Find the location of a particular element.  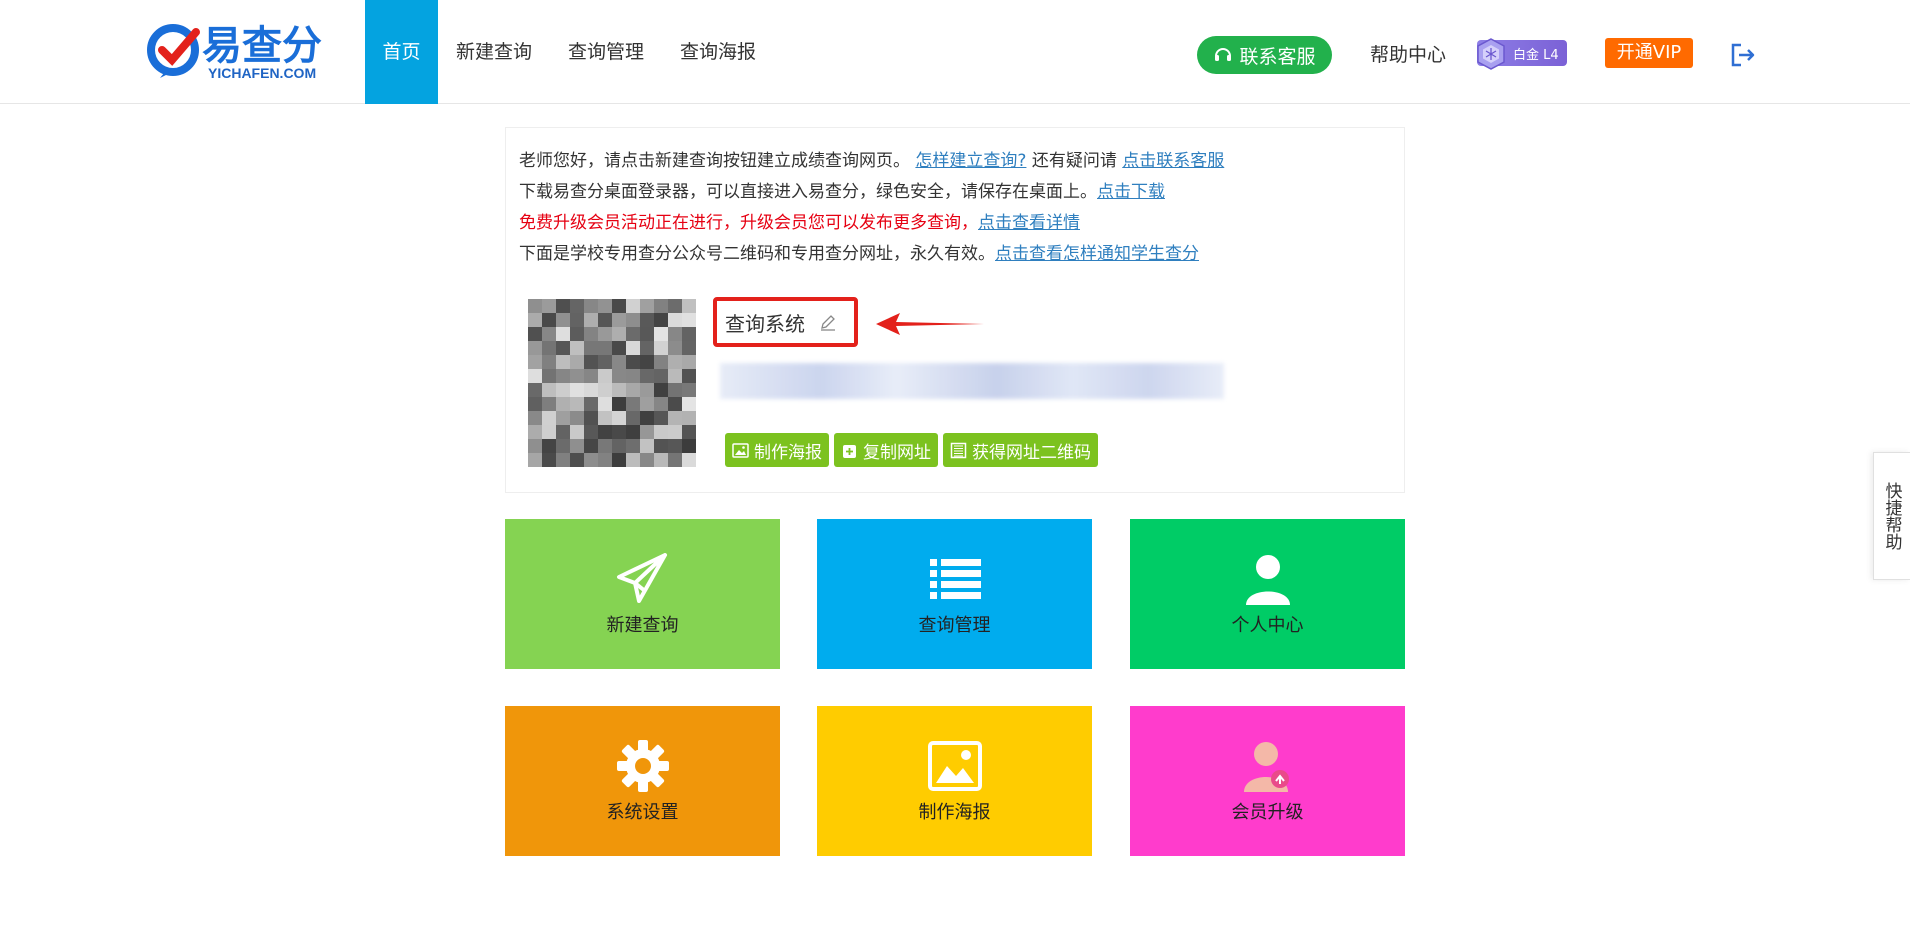

qrcode-icon is located at coordinates (958, 450).